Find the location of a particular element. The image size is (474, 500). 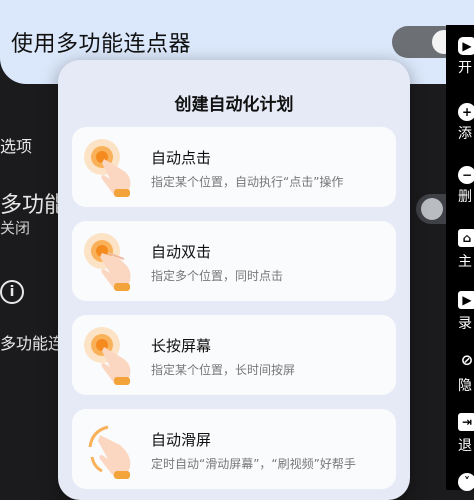

swipe-hand-icon is located at coordinates (109, 452).